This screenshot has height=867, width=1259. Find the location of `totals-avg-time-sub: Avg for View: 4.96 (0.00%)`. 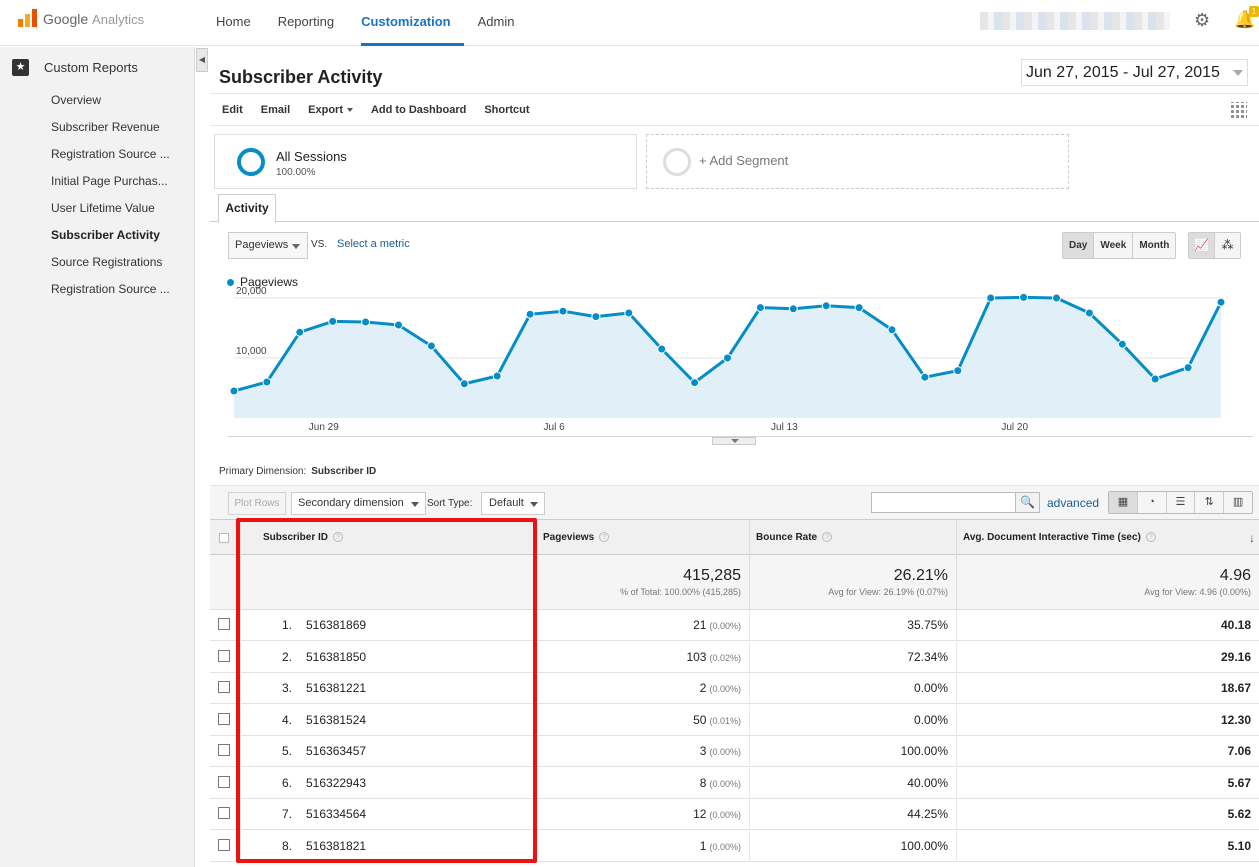

totals-avg-time-sub: Avg for View: 4.96 (0.00%) is located at coordinates (1197, 592).